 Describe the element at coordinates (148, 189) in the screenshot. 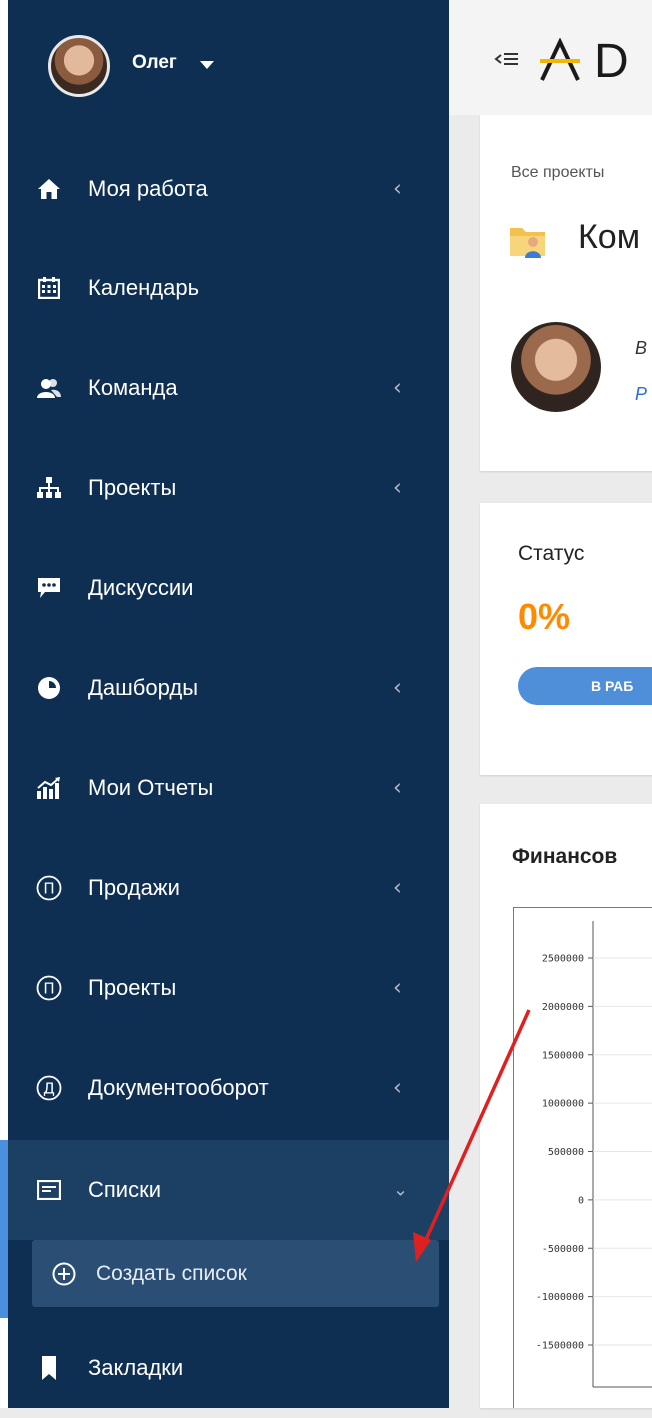

I see `sidebar-item-label: Моя работа` at that location.